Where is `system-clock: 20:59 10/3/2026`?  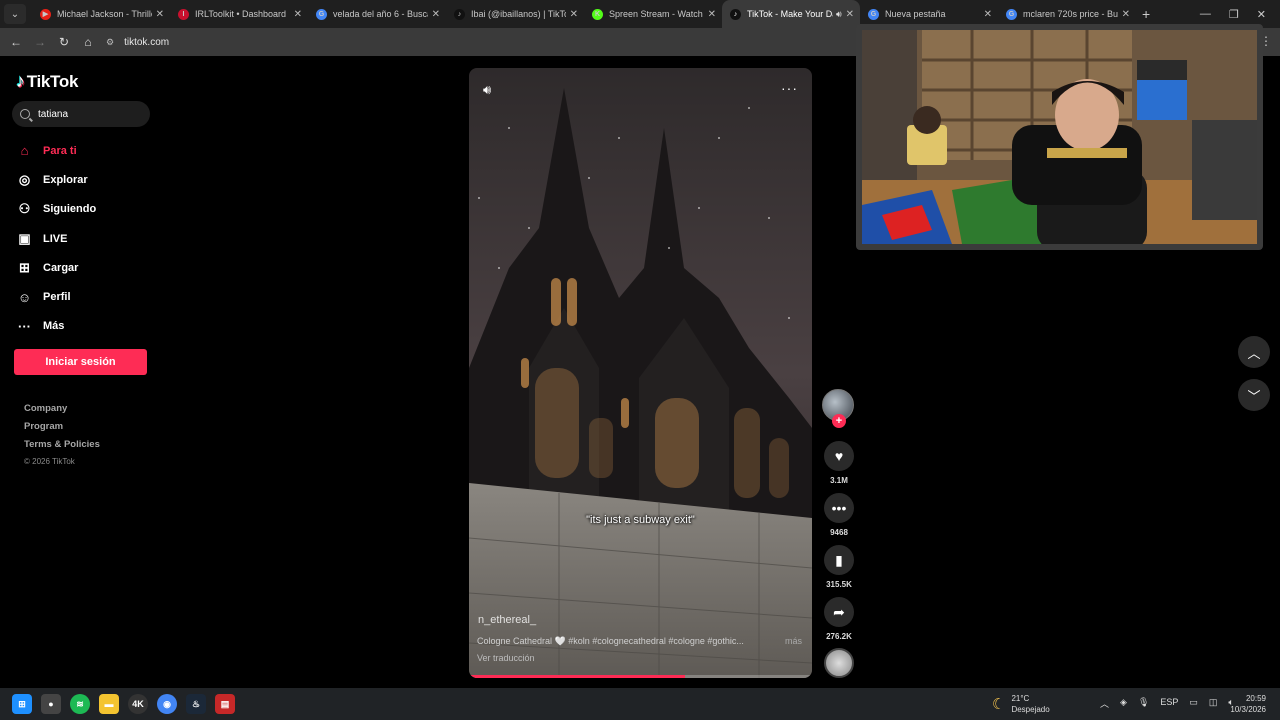 system-clock: 20:59 10/3/2026 is located at coordinates (1248, 704).